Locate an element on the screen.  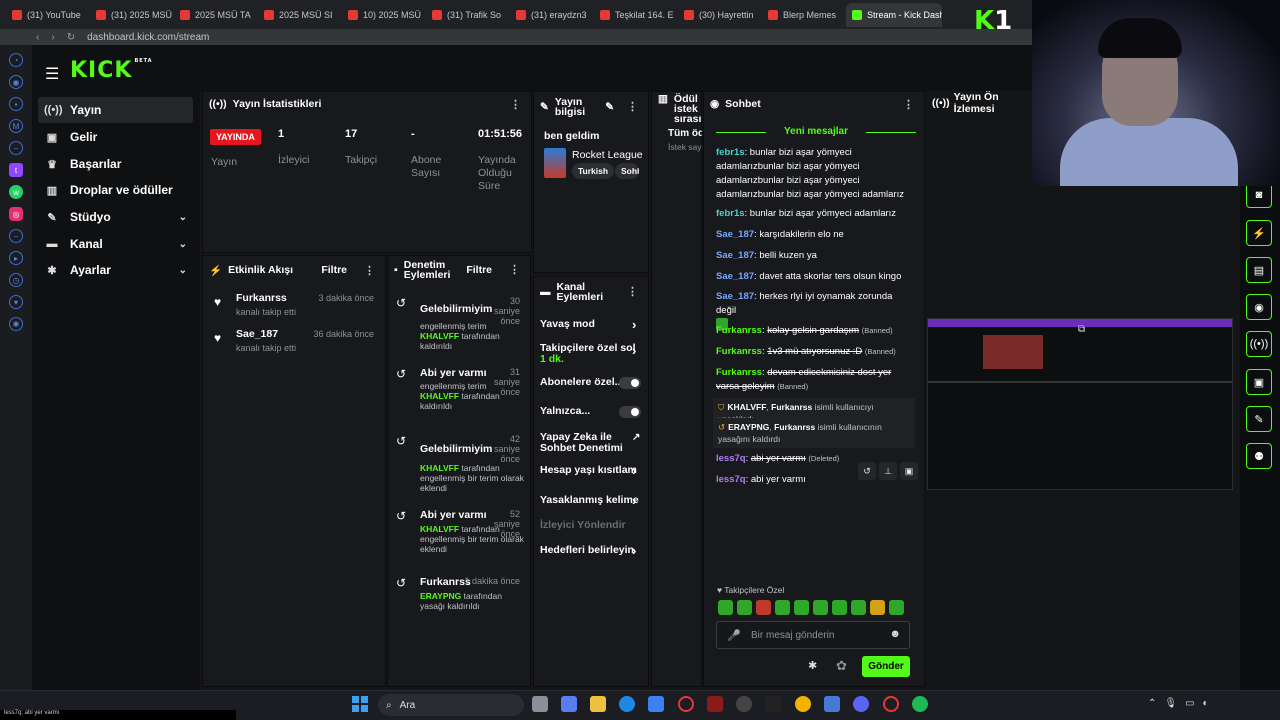
followers-only-item: Takipçilere özel sol 1 dk. › is located at coordinates (590, 354).